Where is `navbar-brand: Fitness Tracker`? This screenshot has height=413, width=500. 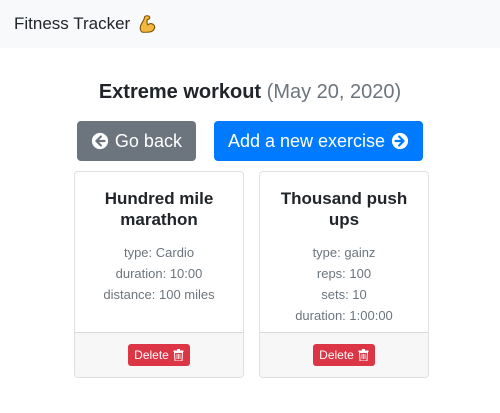 navbar-brand: Fitness Tracker is located at coordinates (86, 24).